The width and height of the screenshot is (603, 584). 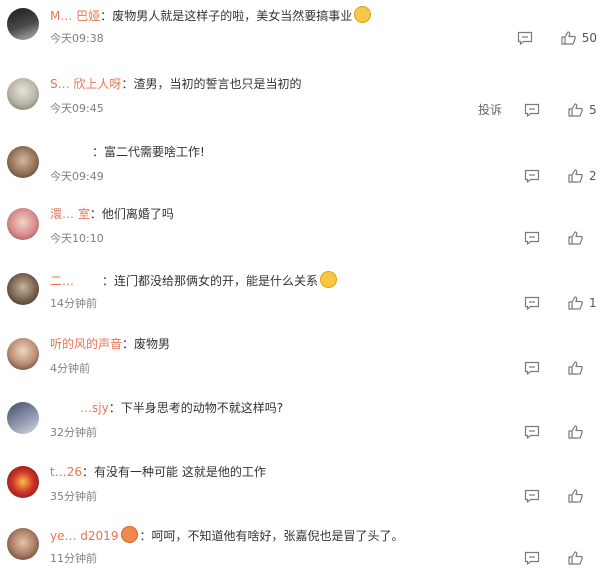 What do you see at coordinates (77, 176) in the screenshot?
I see `comment-time: 今天09:49` at bounding box center [77, 176].